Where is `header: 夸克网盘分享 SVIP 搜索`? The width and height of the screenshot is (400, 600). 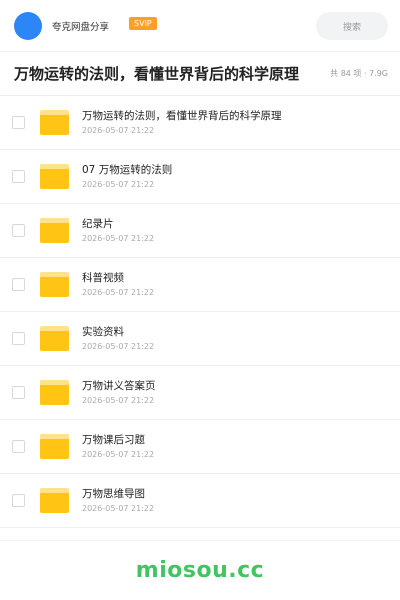 header: 夸克网盘分享 SVIP 搜索 is located at coordinates (200, 26).